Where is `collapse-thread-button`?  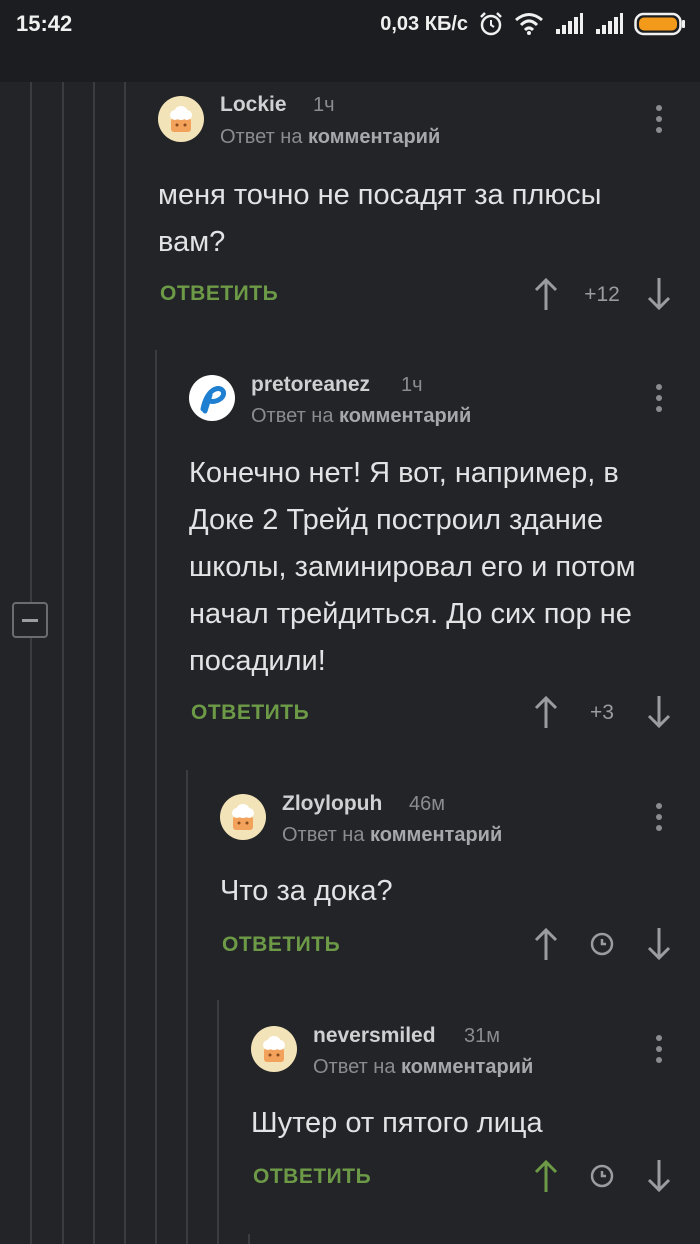
collapse-thread-button is located at coordinates (30, 620).